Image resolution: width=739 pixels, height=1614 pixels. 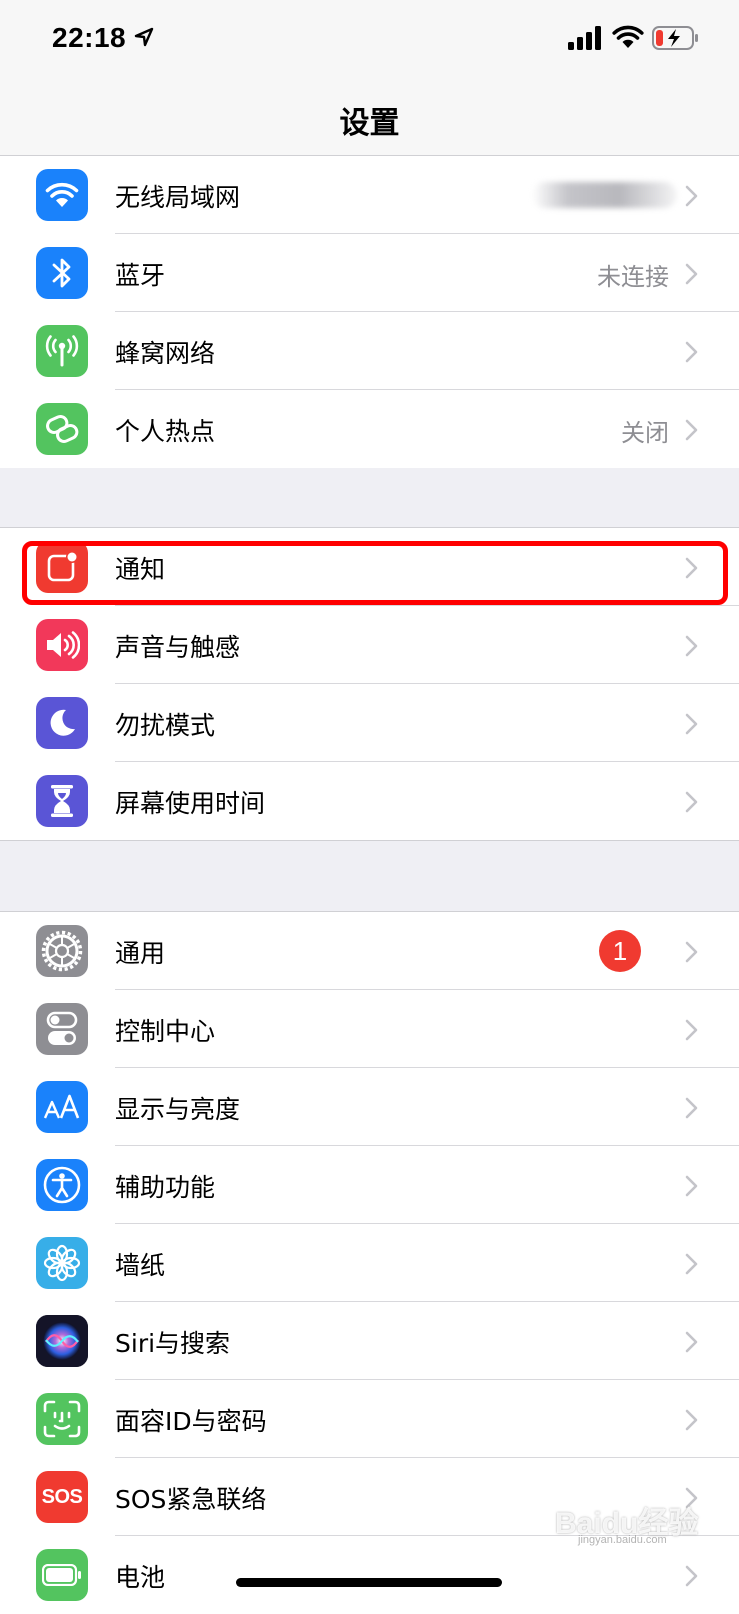 I want to click on location-arrow-icon, so click(x=144, y=37).